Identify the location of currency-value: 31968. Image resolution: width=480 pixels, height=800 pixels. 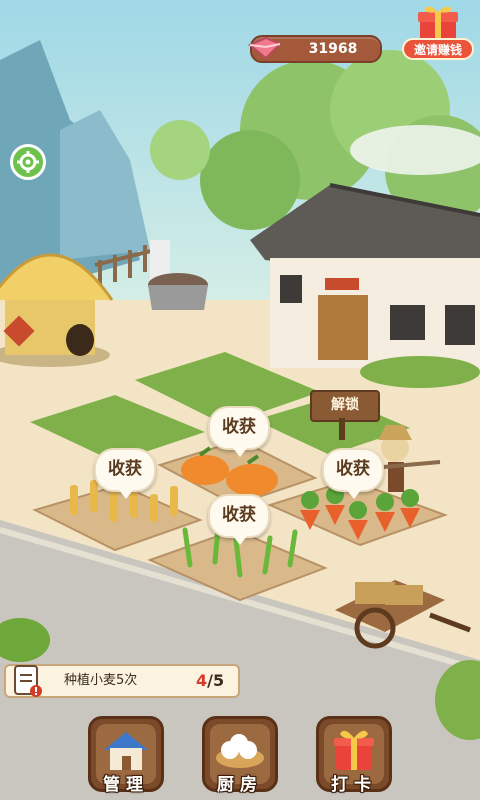
(333, 49).